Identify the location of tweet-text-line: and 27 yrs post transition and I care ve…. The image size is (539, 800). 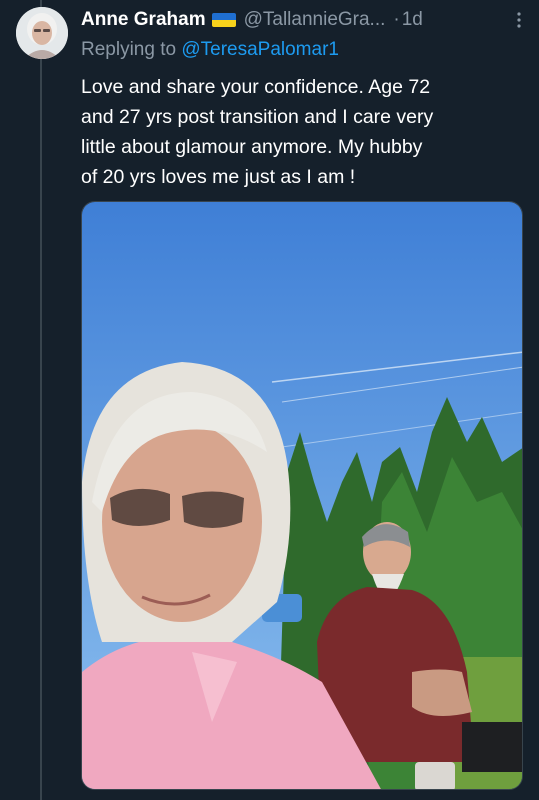
(257, 117).